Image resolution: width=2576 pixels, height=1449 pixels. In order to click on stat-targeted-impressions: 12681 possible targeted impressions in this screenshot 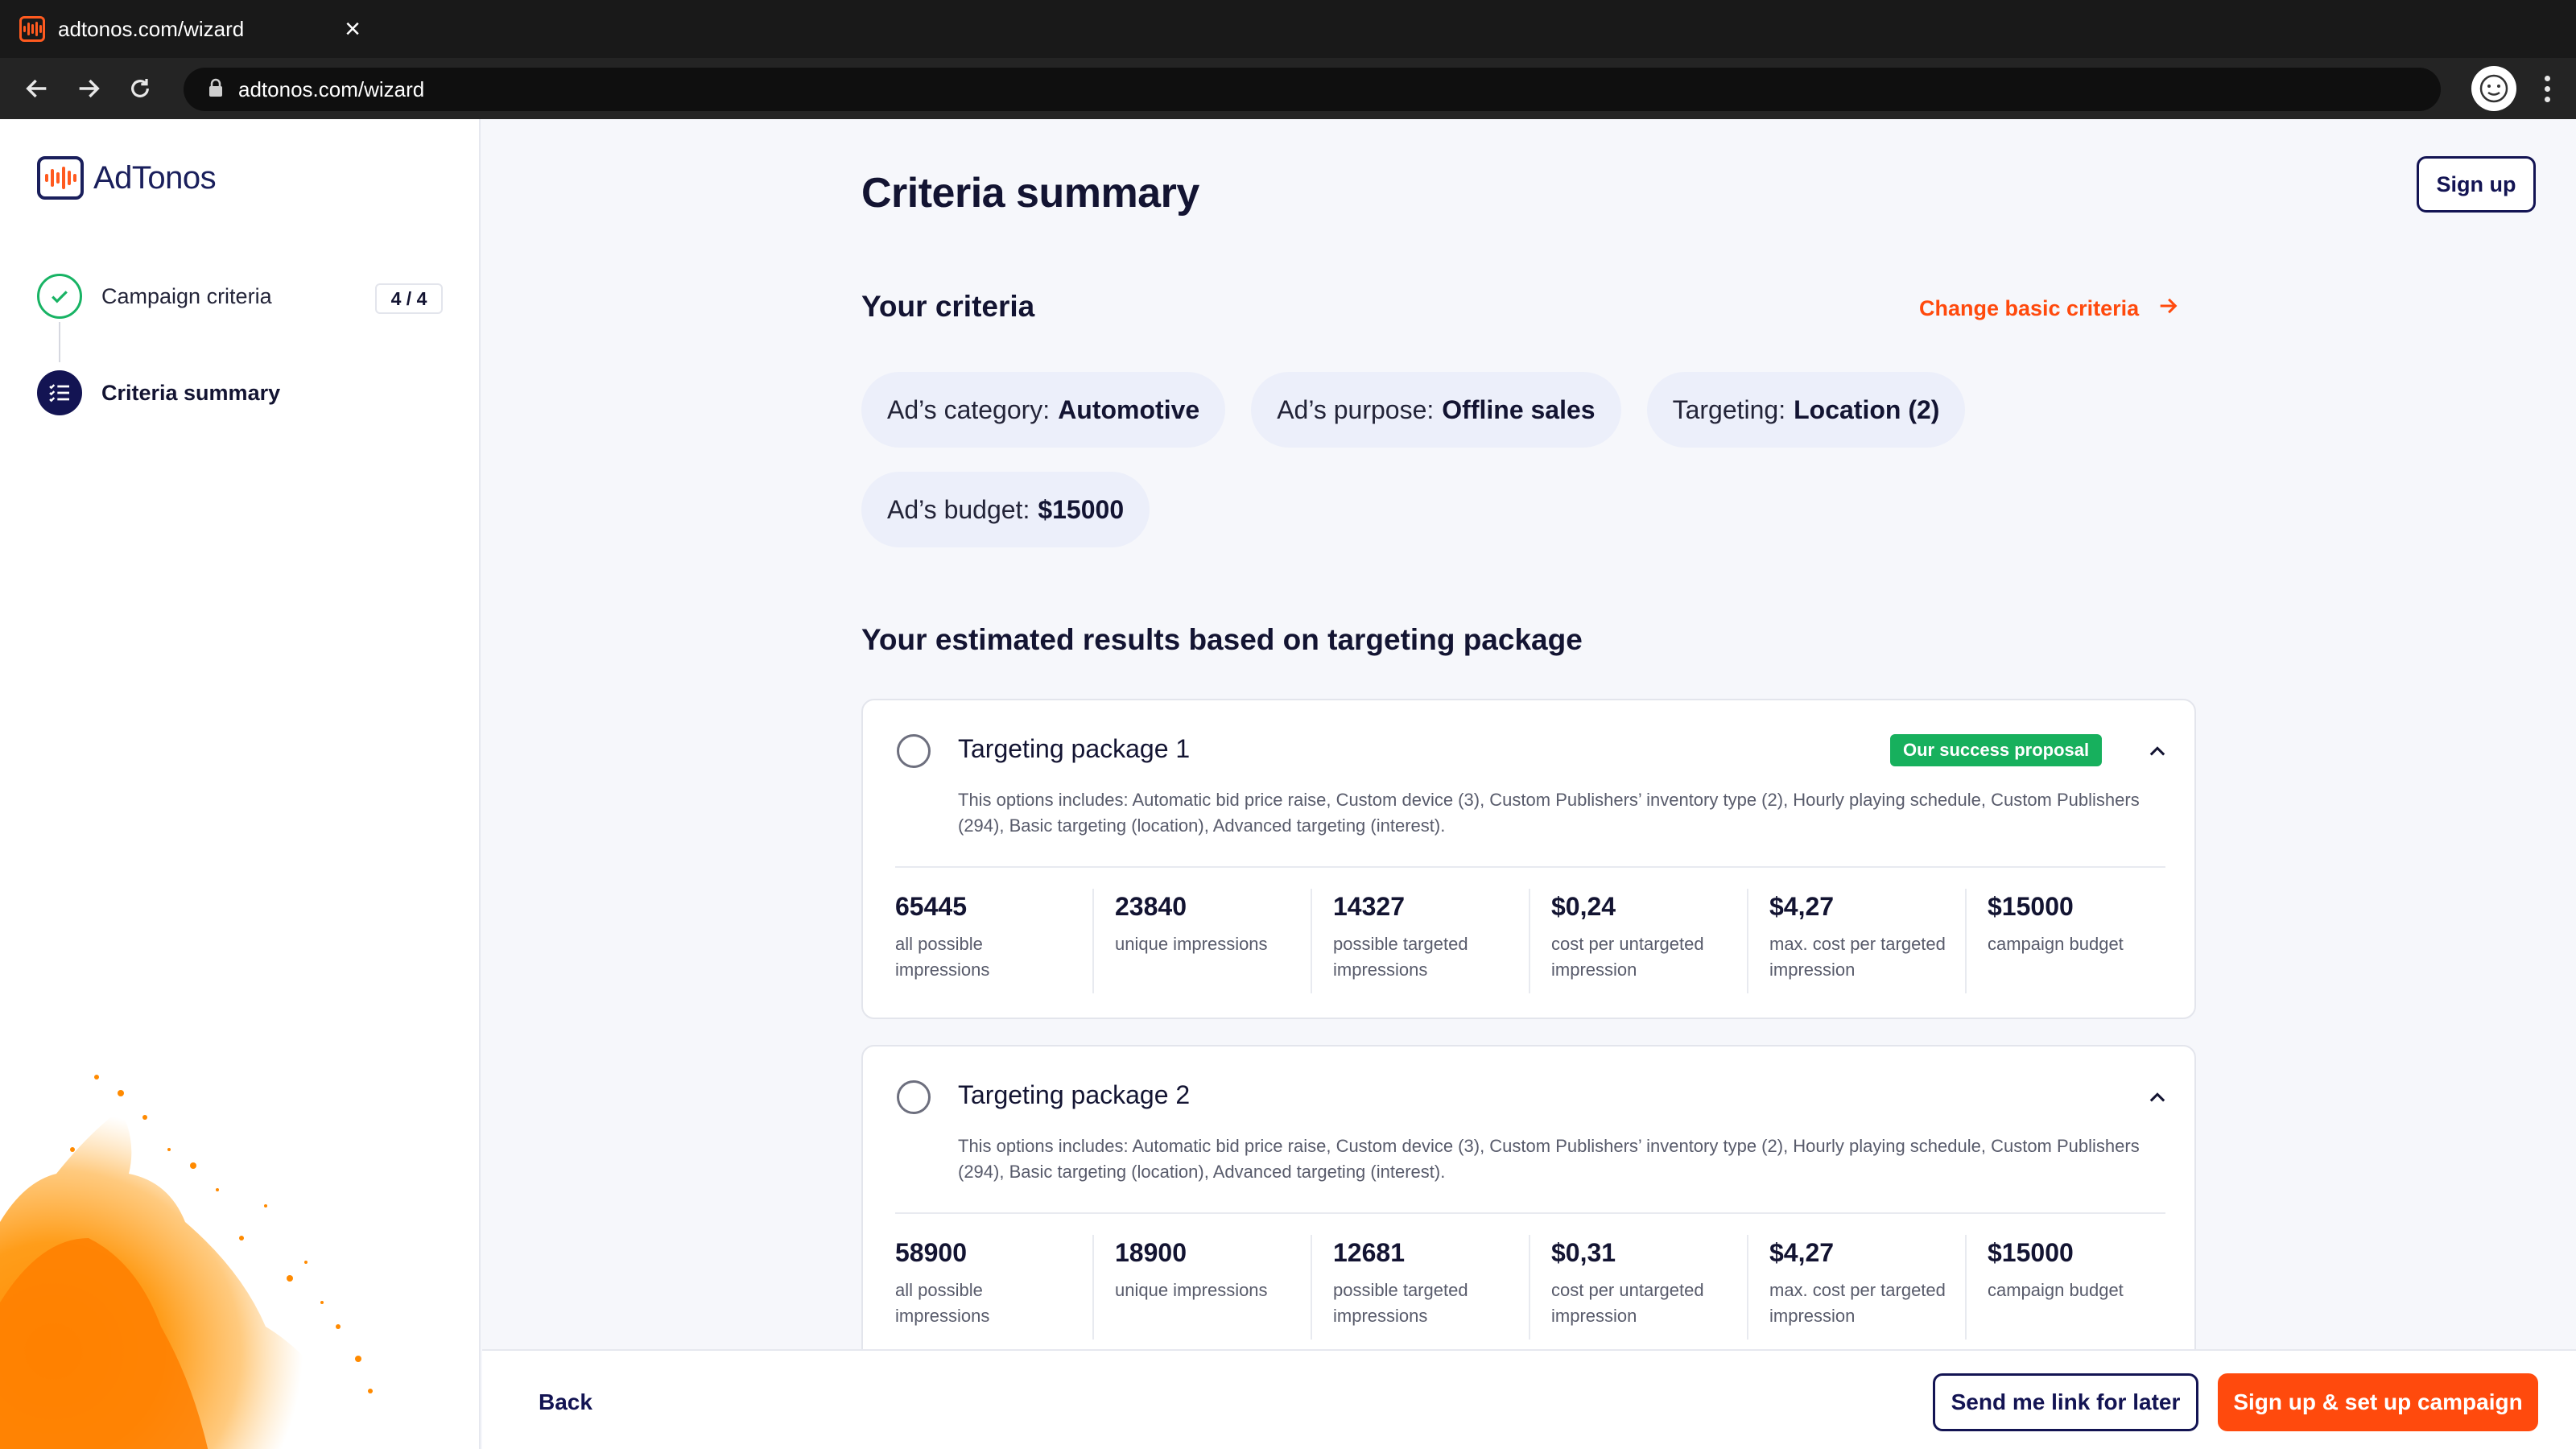, I will do `click(1420, 1287)`.